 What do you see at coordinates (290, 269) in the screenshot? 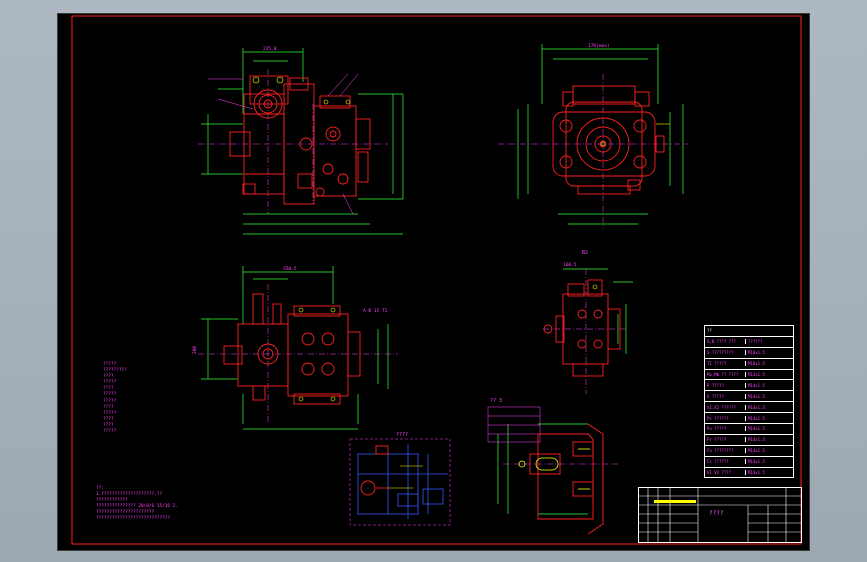
I see `dim-mid-left-width: 350.5` at bounding box center [290, 269].